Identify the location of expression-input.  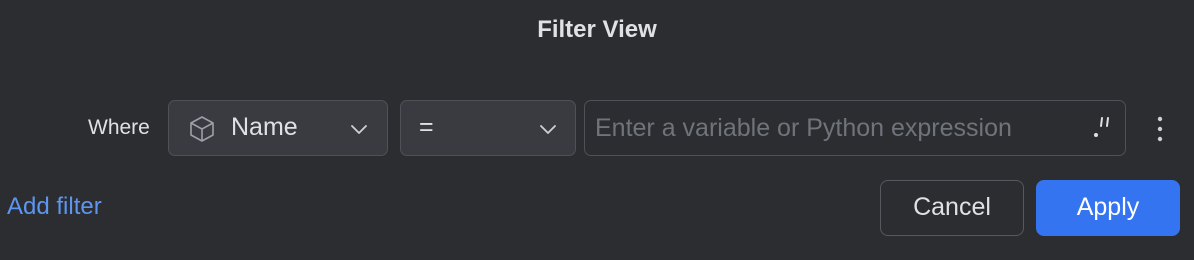
(830, 128).